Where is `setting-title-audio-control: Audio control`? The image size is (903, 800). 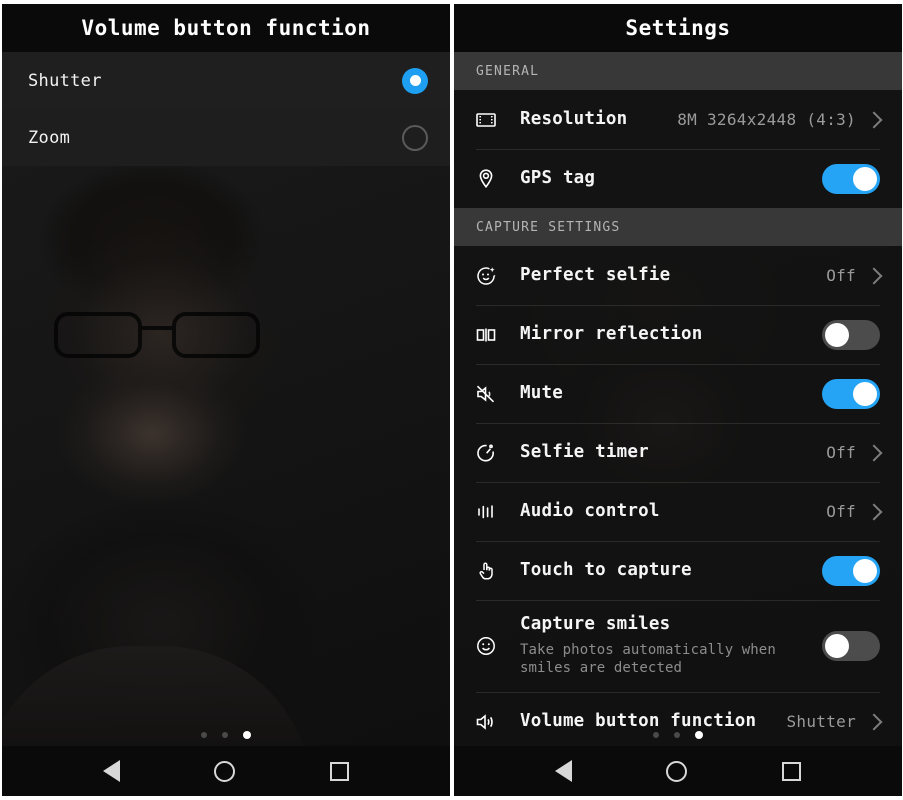 setting-title-audio-control: Audio control is located at coordinates (590, 510).